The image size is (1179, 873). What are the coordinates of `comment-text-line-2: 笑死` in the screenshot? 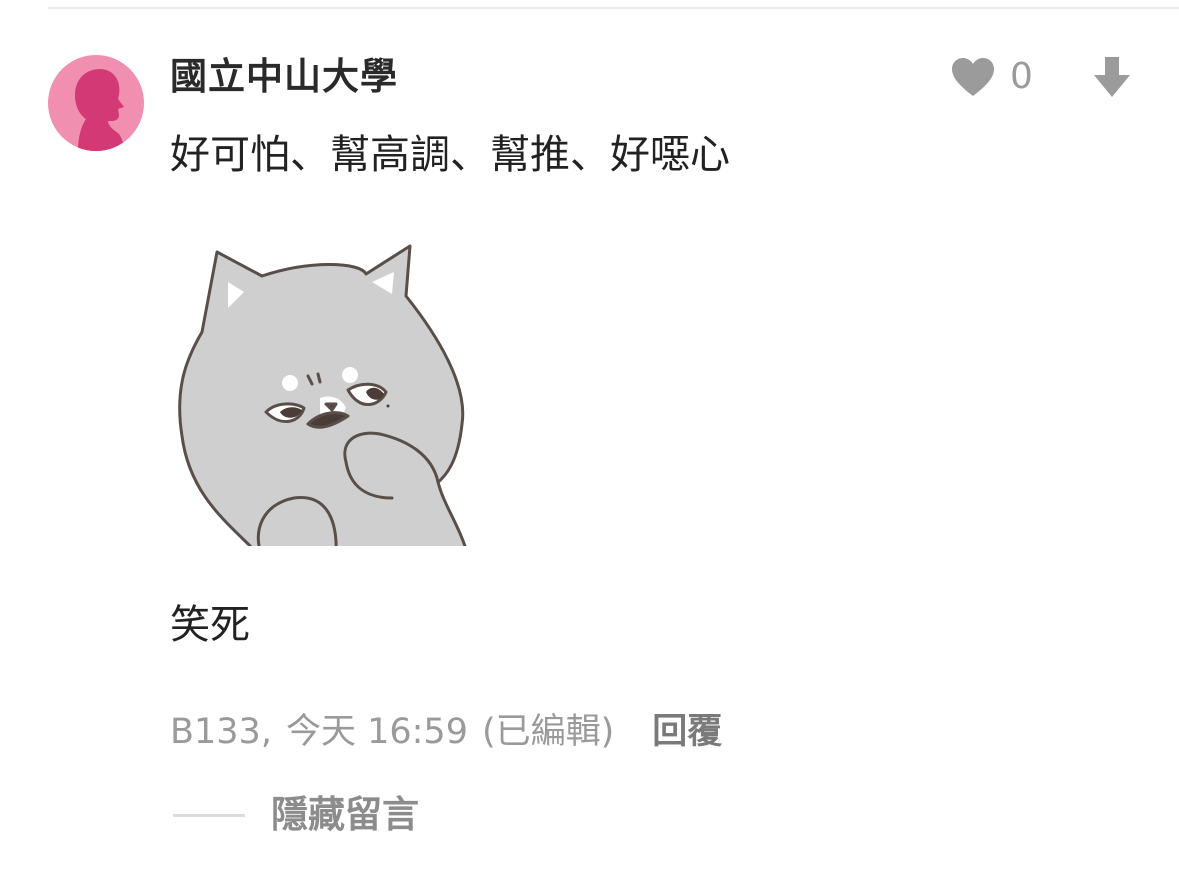 It's located at (210, 625).